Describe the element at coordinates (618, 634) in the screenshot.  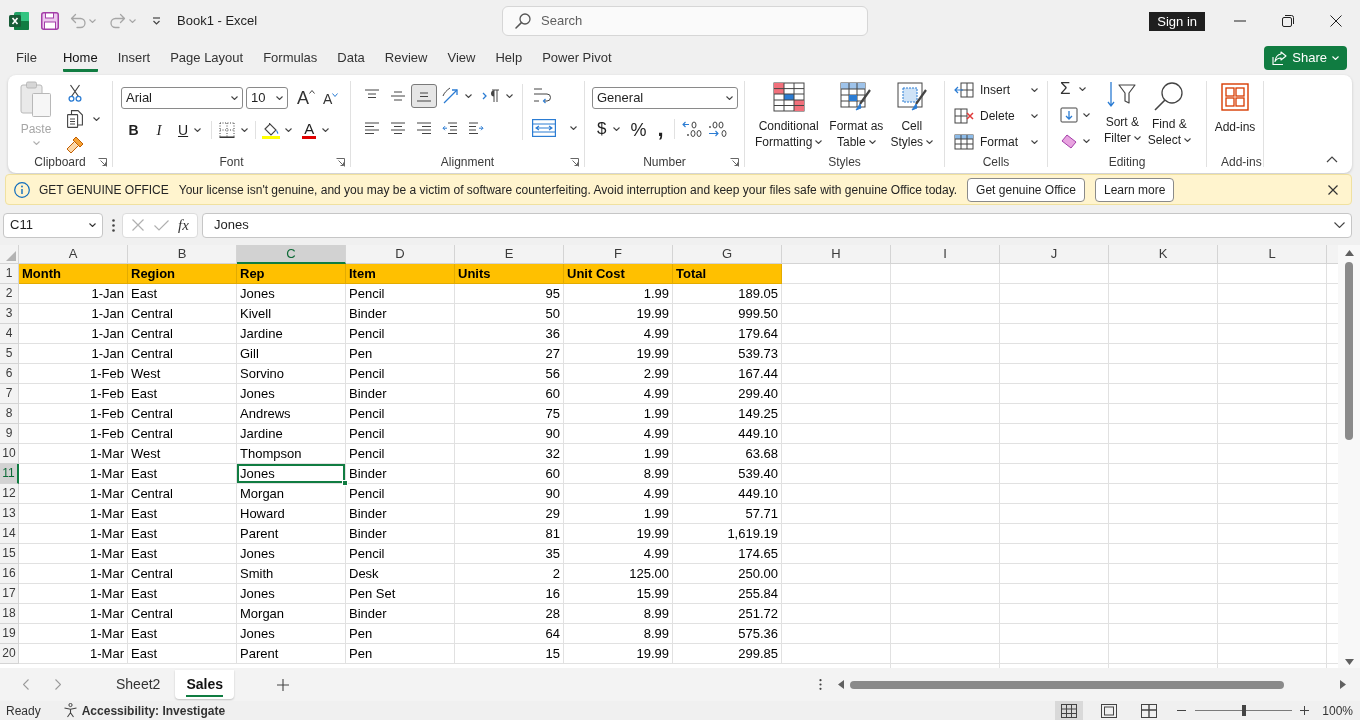
I see `sheet-cell: 8.99` at that location.